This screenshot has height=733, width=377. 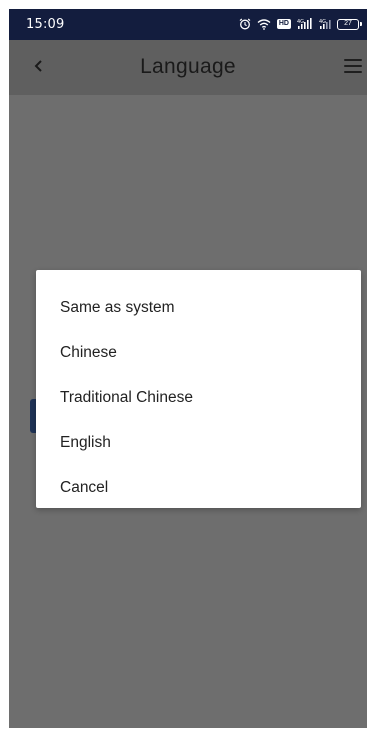 I want to click on page-title: Language, so click(x=188, y=66).